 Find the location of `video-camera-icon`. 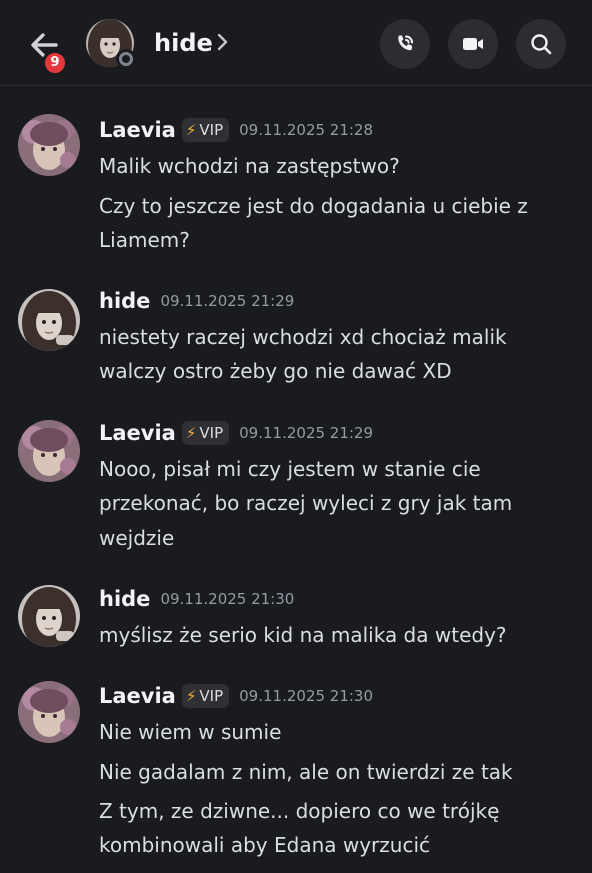

video-camera-icon is located at coordinates (473, 44).